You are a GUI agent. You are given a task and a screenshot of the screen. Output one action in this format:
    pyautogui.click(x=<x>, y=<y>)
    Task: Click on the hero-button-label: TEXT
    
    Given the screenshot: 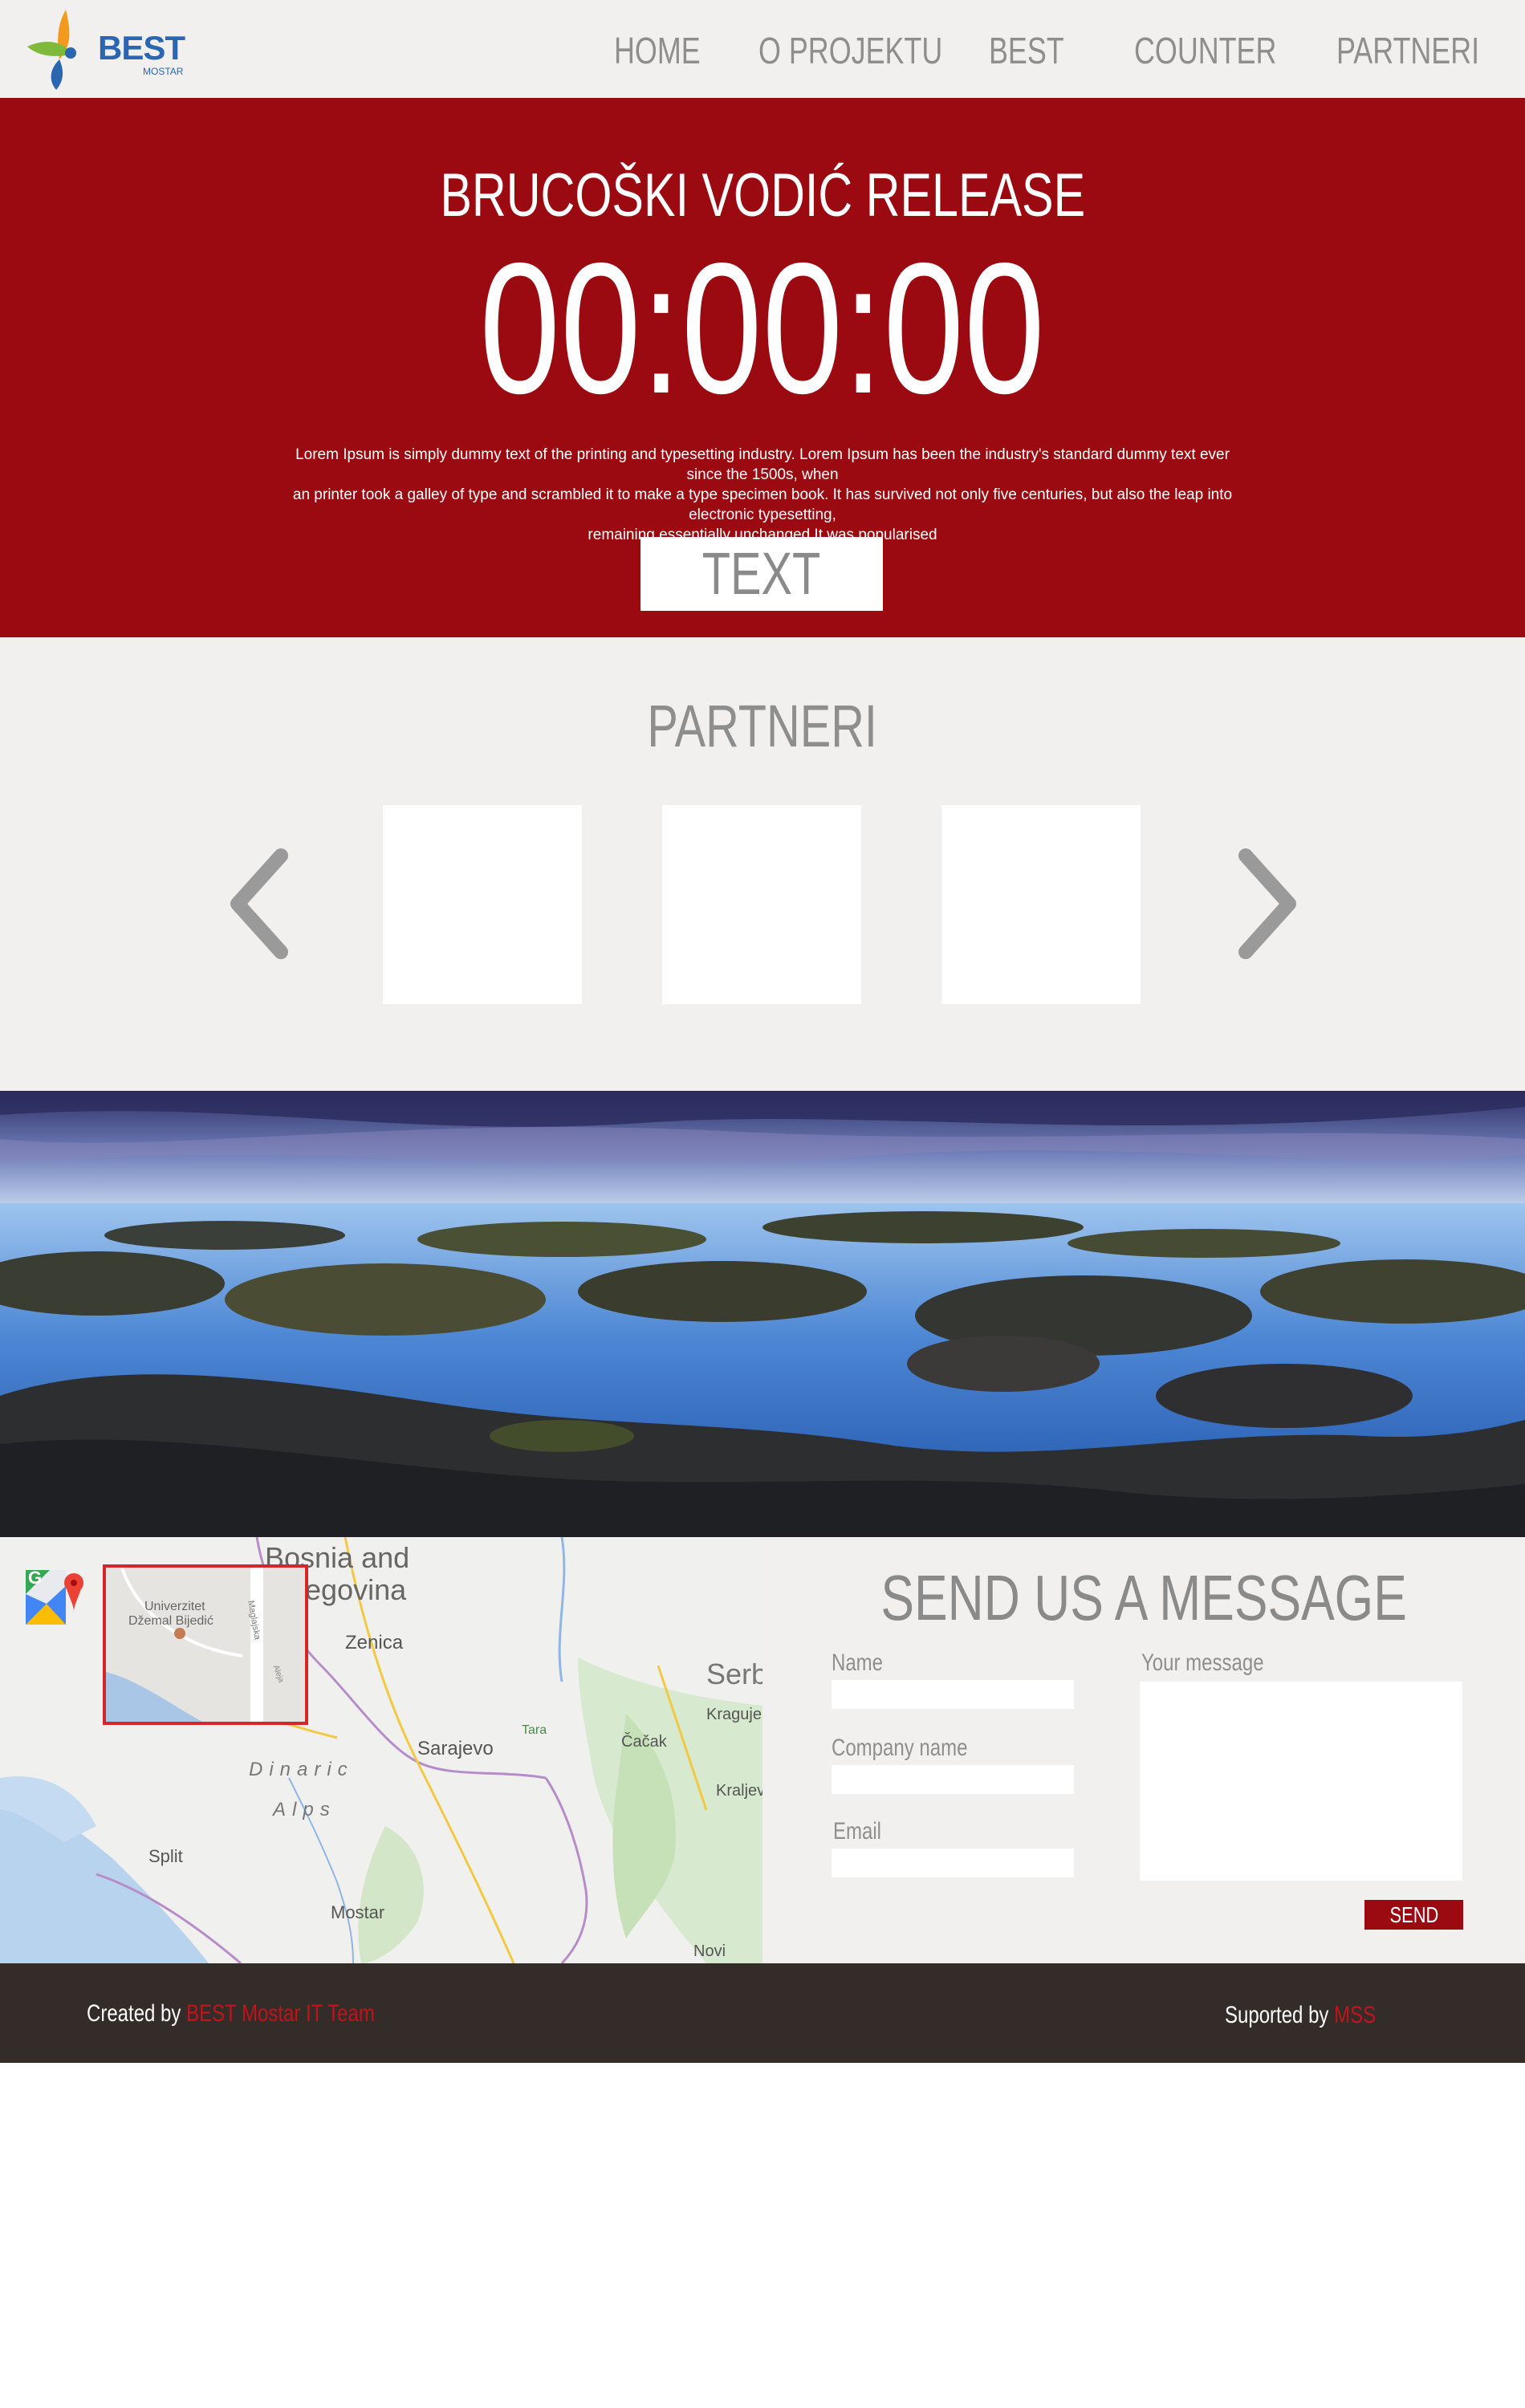 What is the action you would take?
    pyautogui.click(x=762, y=573)
    